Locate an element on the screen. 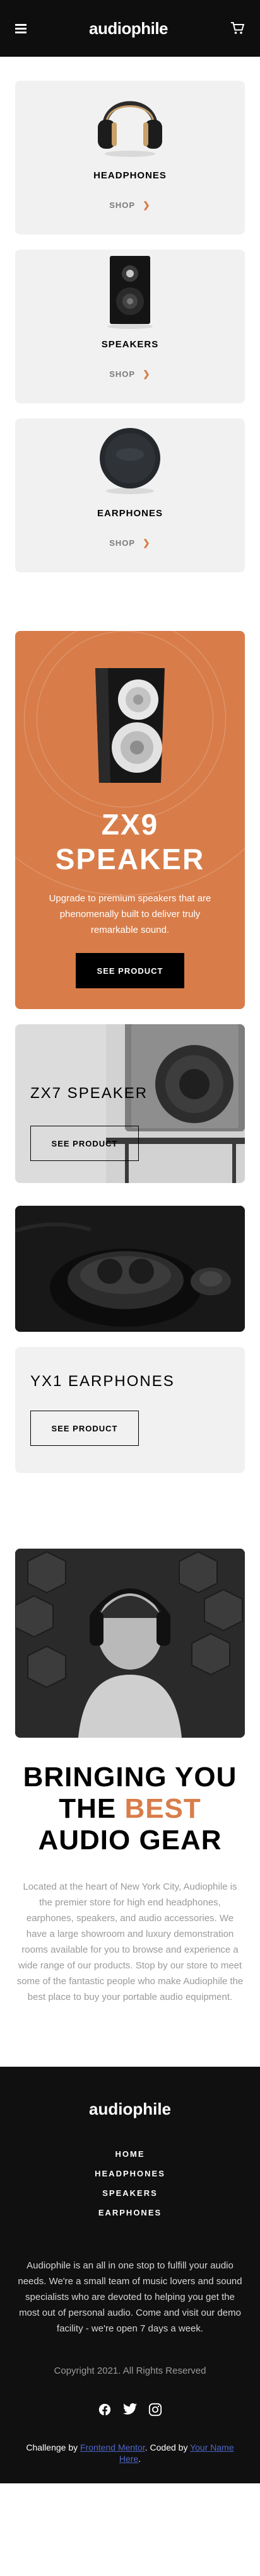 The image size is (260, 2576). about-title-accent: BEST is located at coordinates (162, 1808).